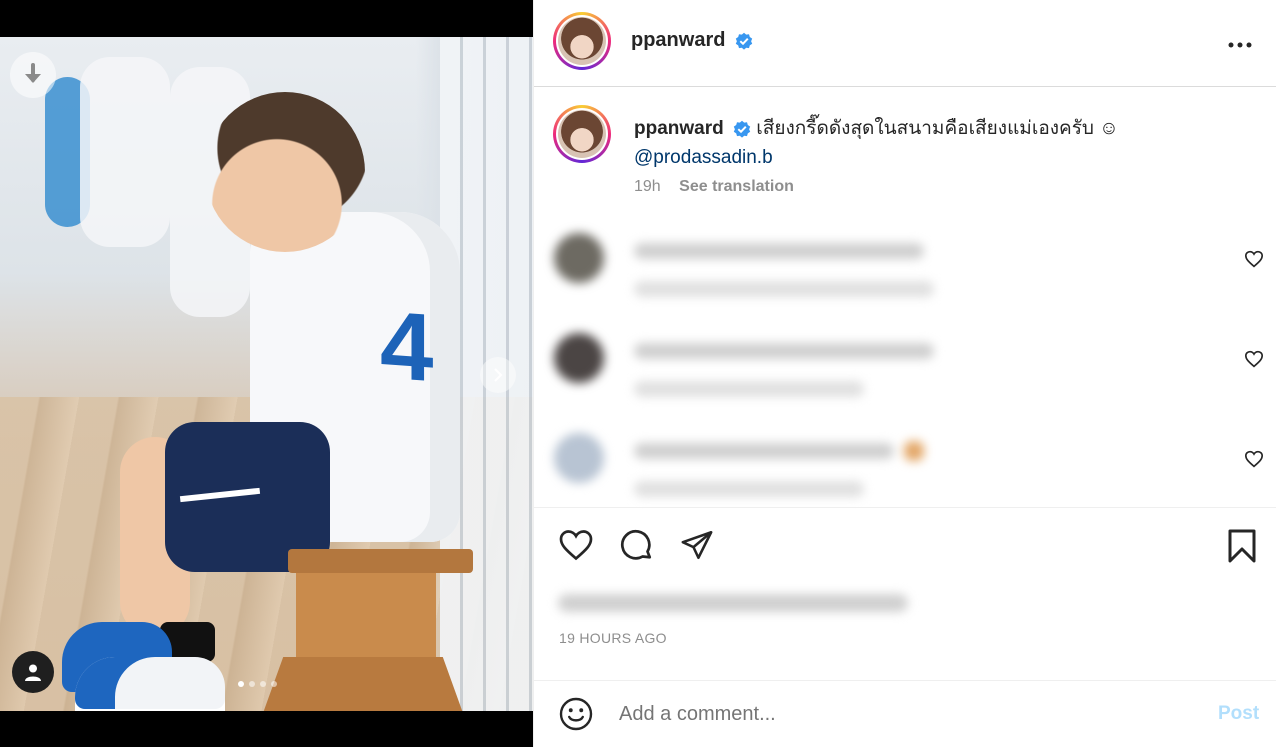 This screenshot has height=748, width=1276. I want to click on download-button, so click(33, 75).